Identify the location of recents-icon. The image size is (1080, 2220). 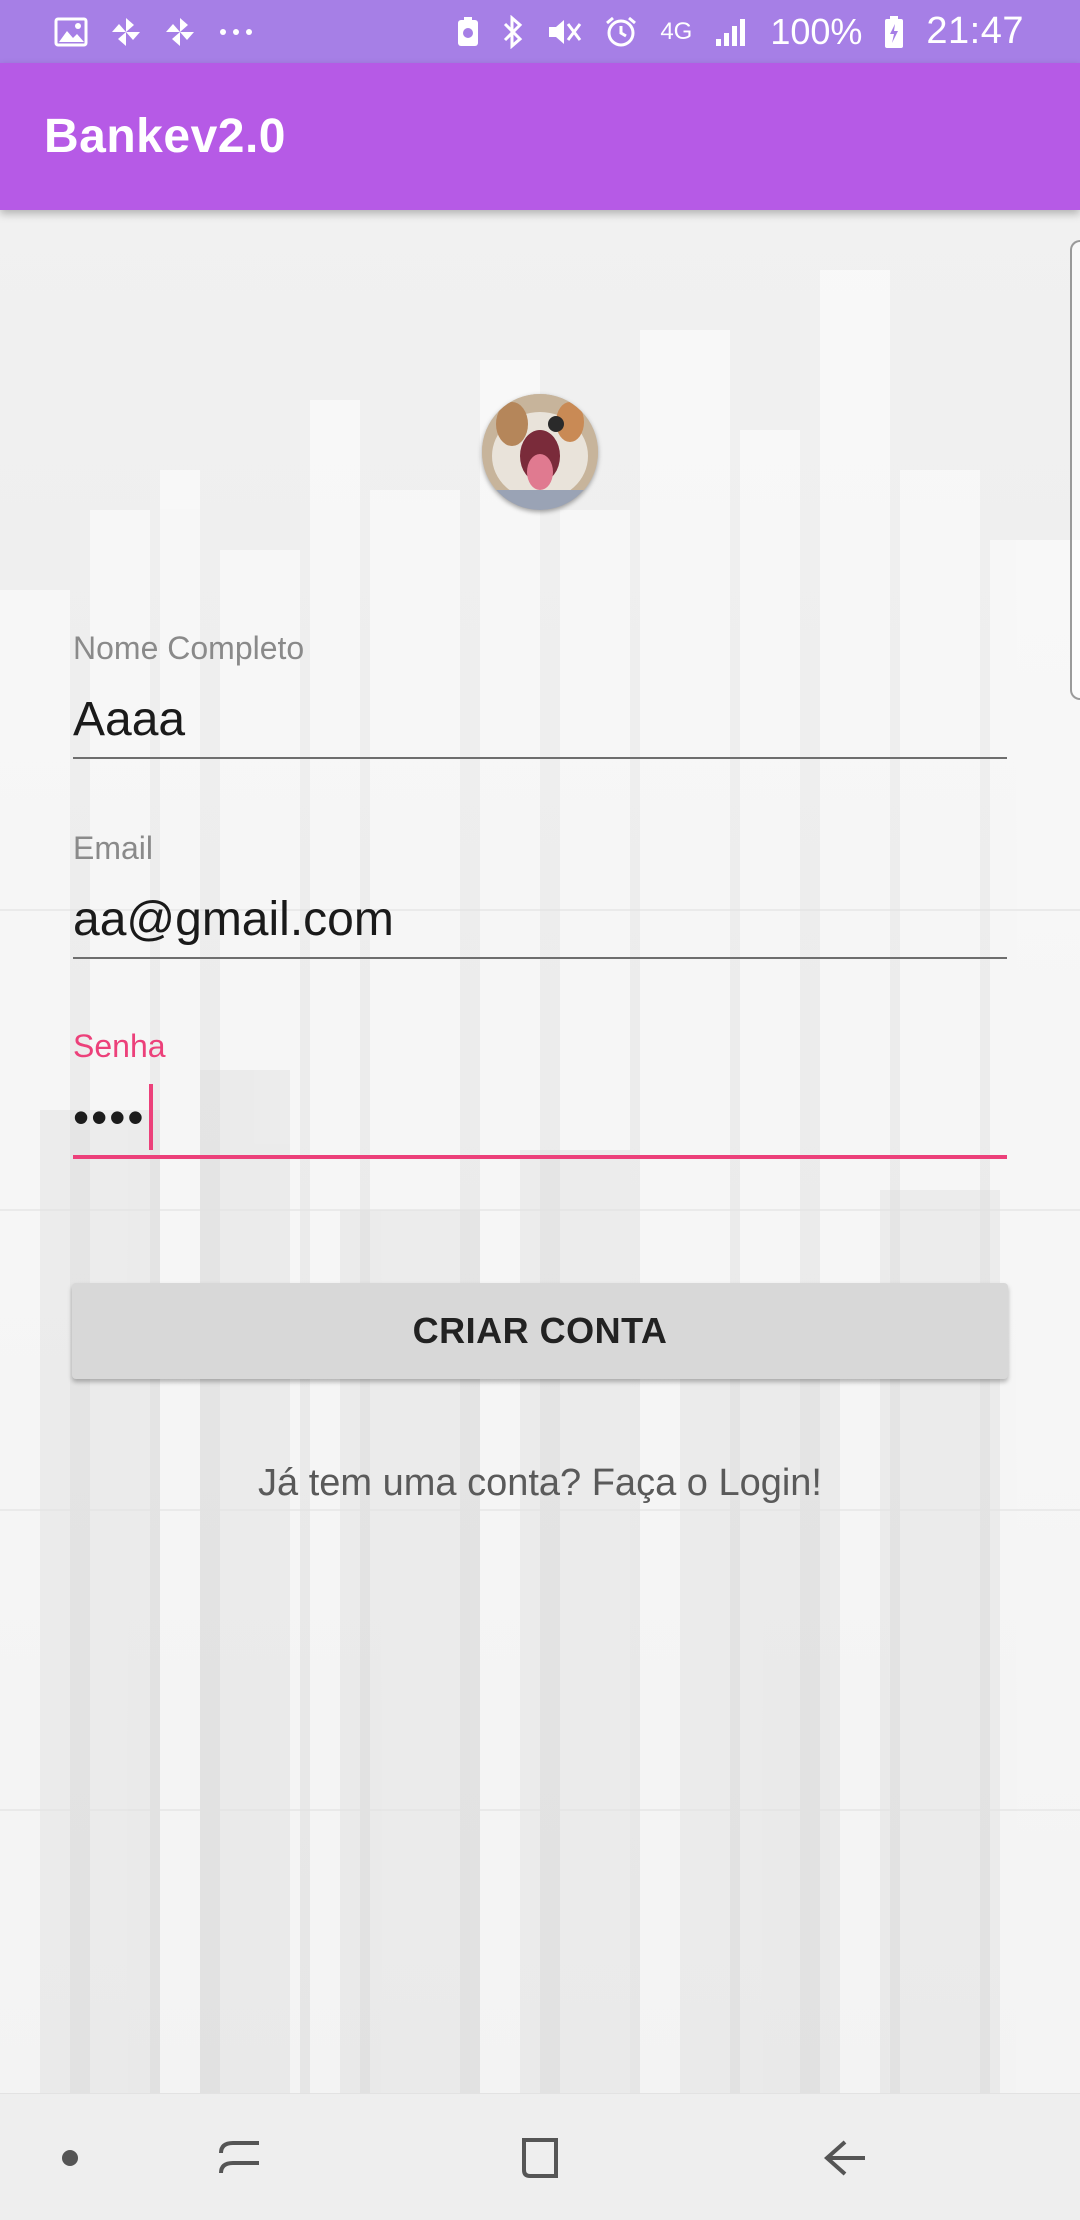
(239, 2156).